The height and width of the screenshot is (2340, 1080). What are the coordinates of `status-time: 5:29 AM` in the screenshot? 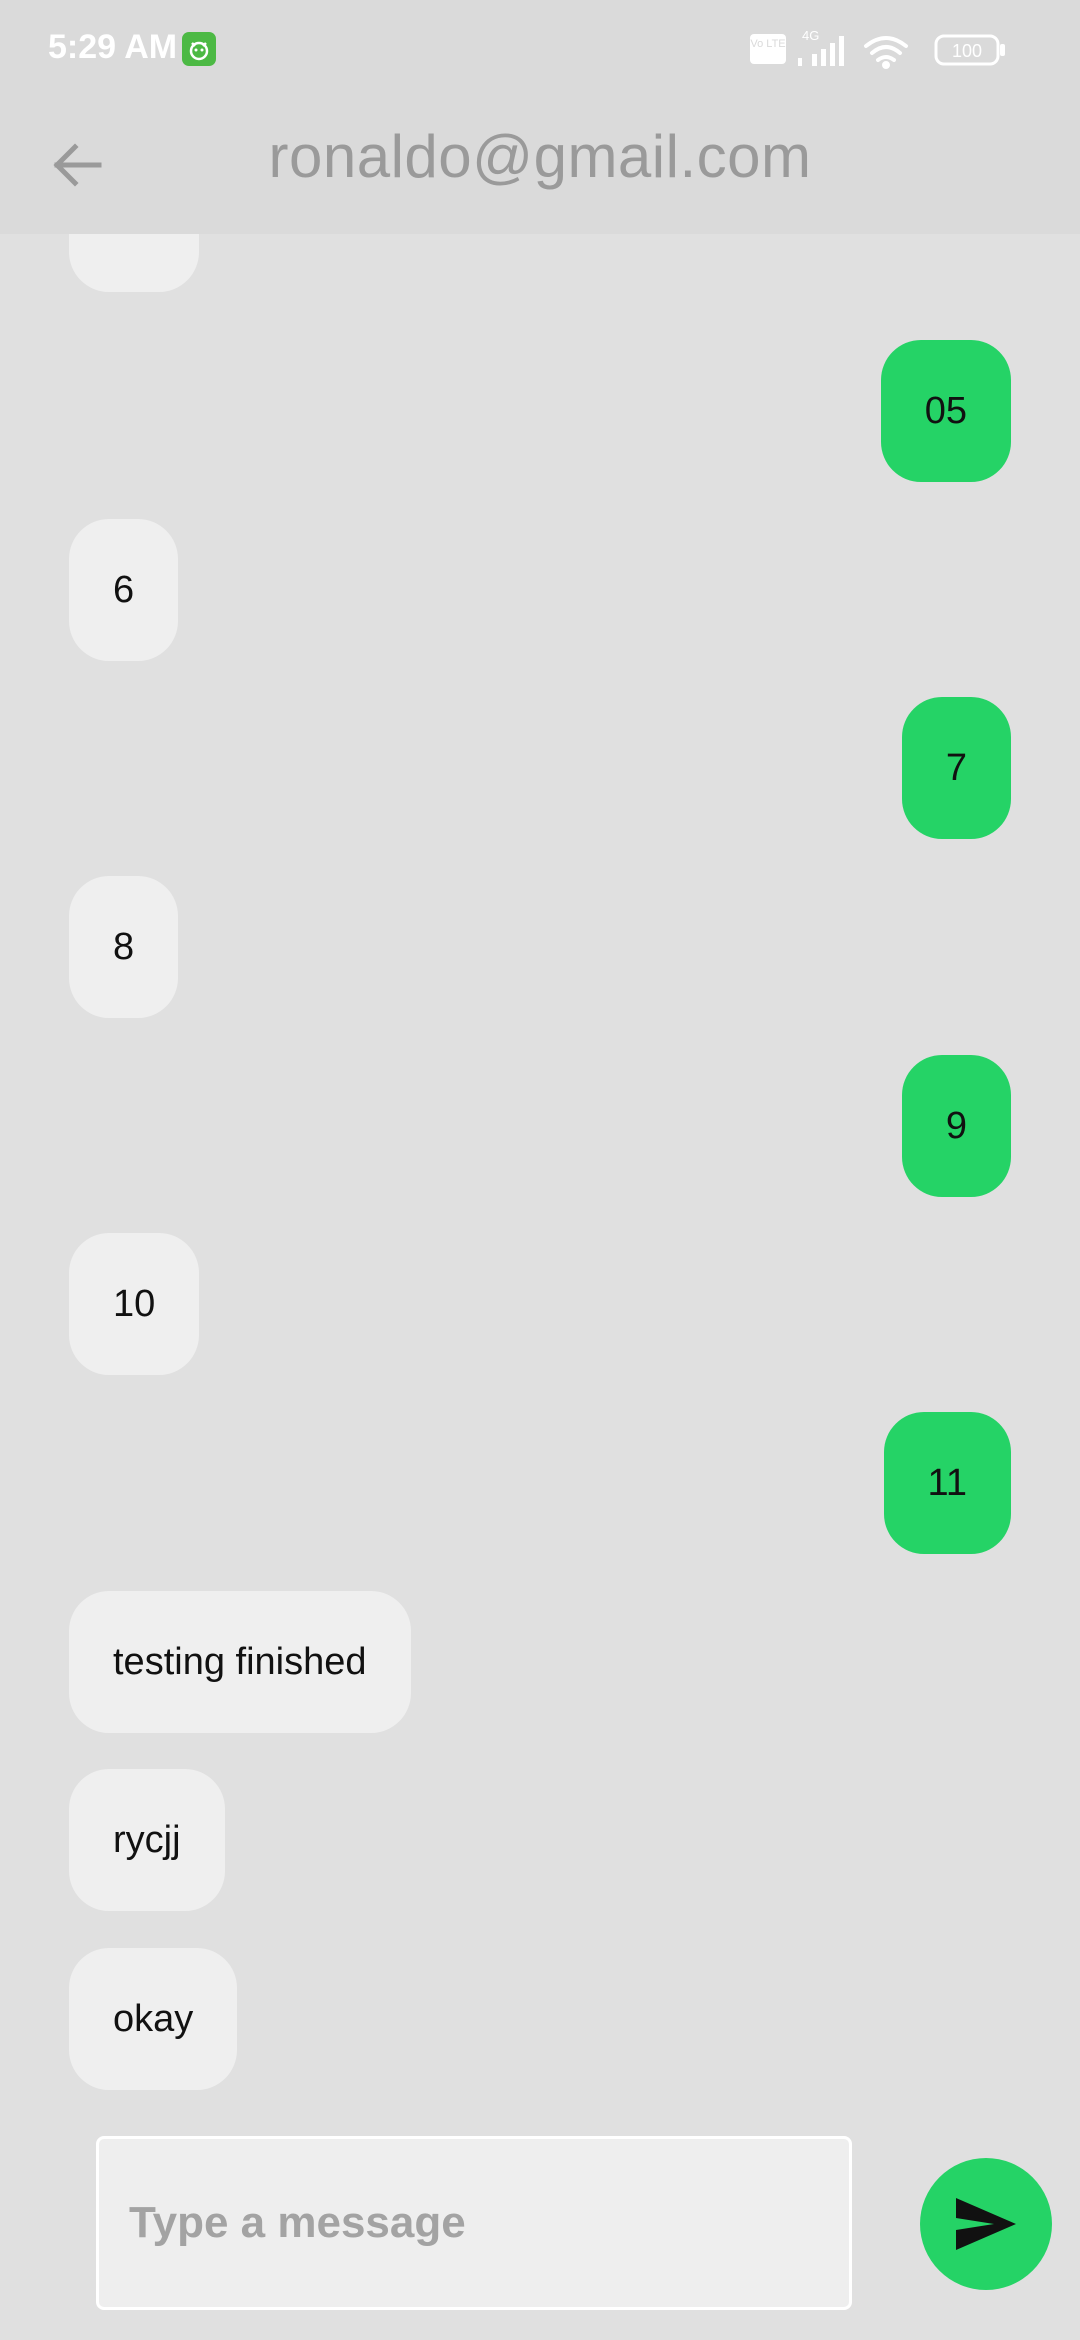 It's located at (113, 47).